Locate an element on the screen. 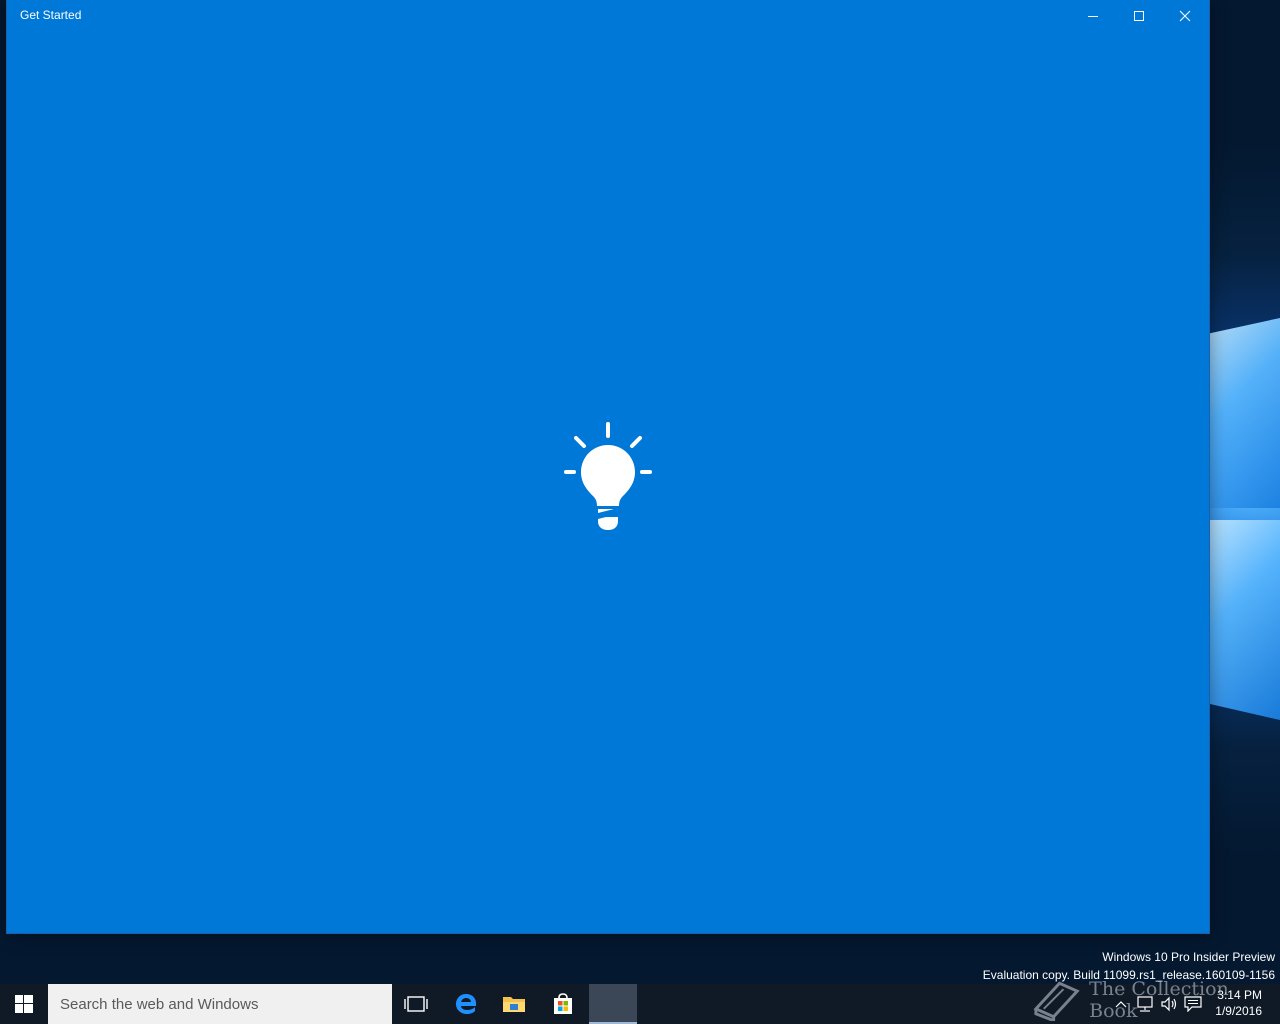 This screenshot has height=1024, width=1280. maximize-icon is located at coordinates (1139, 16).